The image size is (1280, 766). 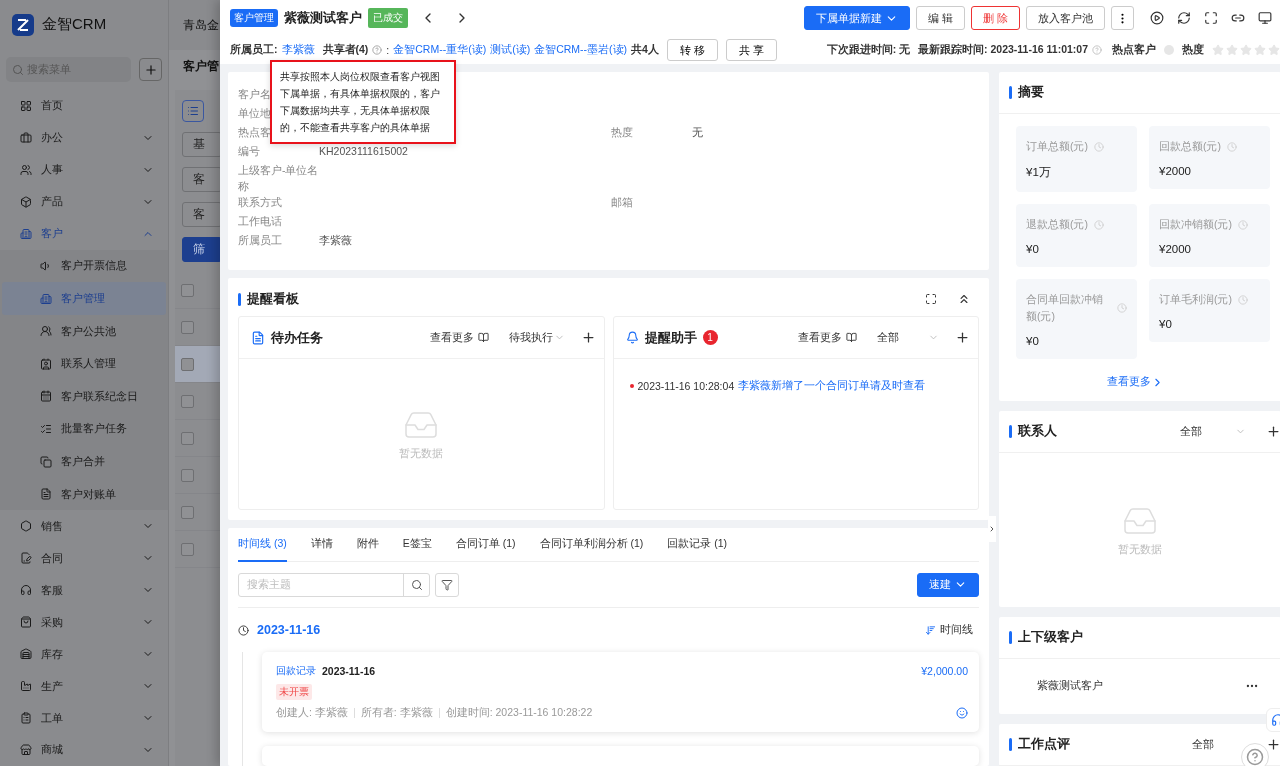 What do you see at coordinates (84, 686) in the screenshot?
I see `nav-item: 生产` at bounding box center [84, 686].